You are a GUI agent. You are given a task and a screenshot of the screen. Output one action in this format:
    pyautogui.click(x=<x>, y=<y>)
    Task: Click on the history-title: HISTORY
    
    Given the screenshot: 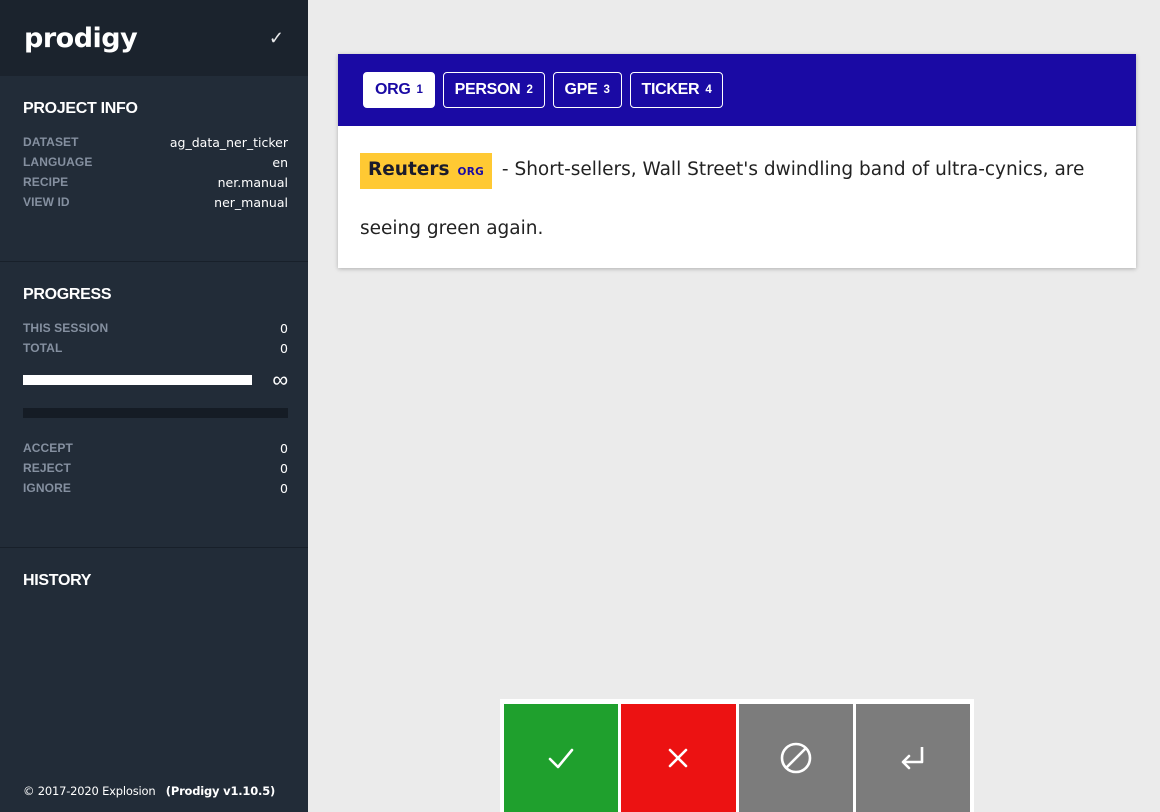 What is the action you would take?
    pyautogui.click(x=57, y=580)
    